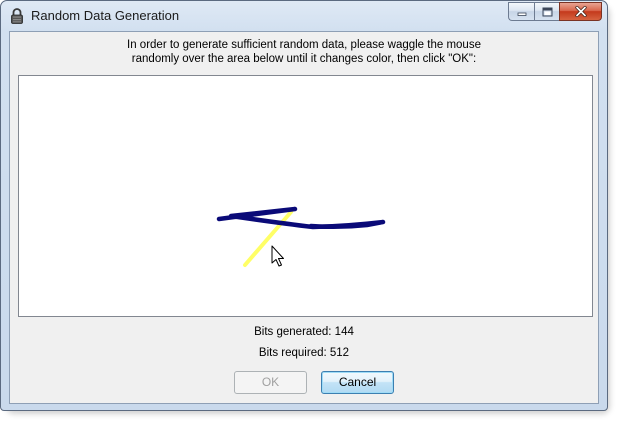 The image size is (625, 426). Describe the element at coordinates (304, 332) in the screenshot. I see `bits-generated-label: Bits generated: 144` at that location.